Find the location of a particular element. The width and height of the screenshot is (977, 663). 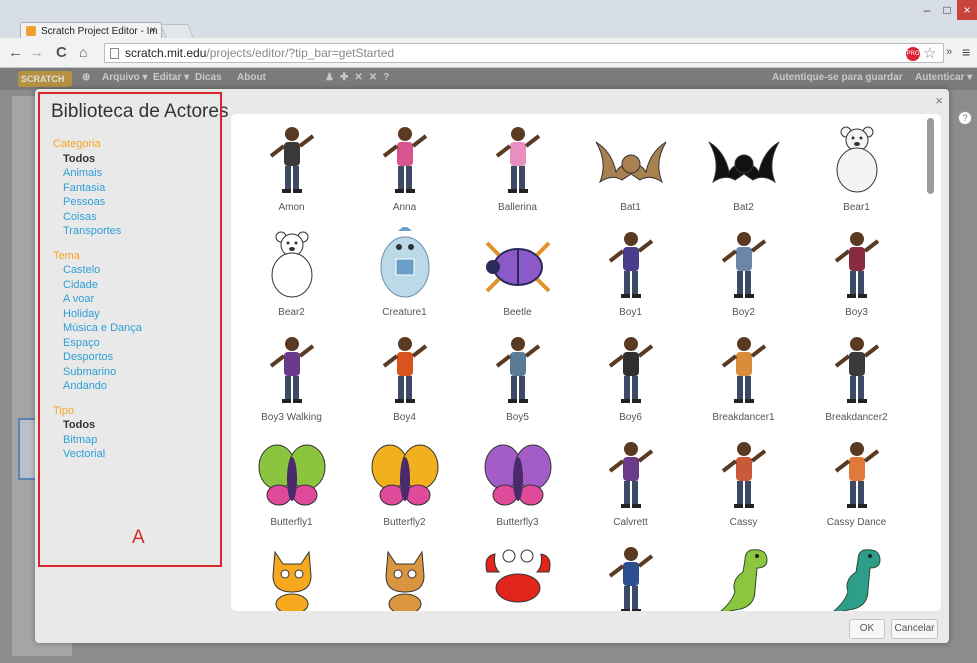

sprite-item: Boy3 Walking is located at coordinates (291, 380).